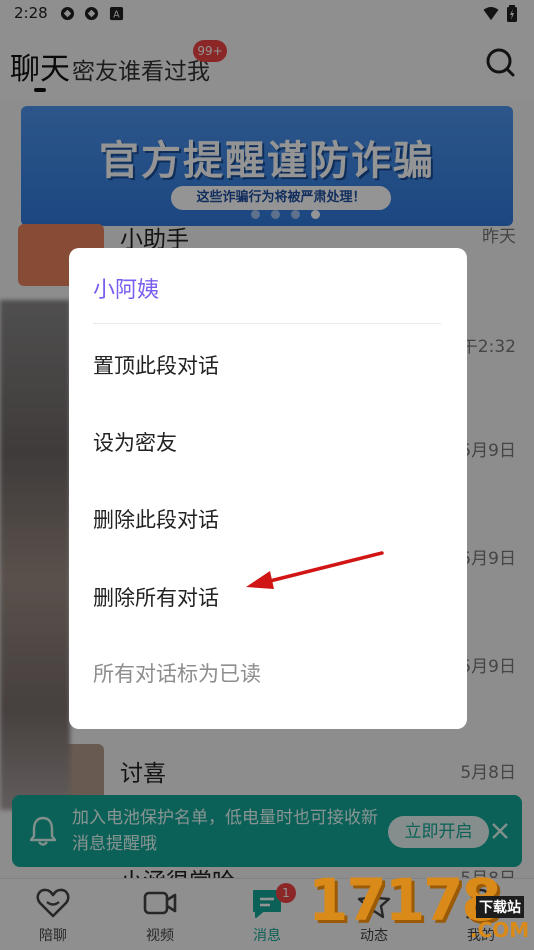 Image resolution: width=534 pixels, height=950 pixels. I want to click on option-label: 设为密友, so click(135, 443).